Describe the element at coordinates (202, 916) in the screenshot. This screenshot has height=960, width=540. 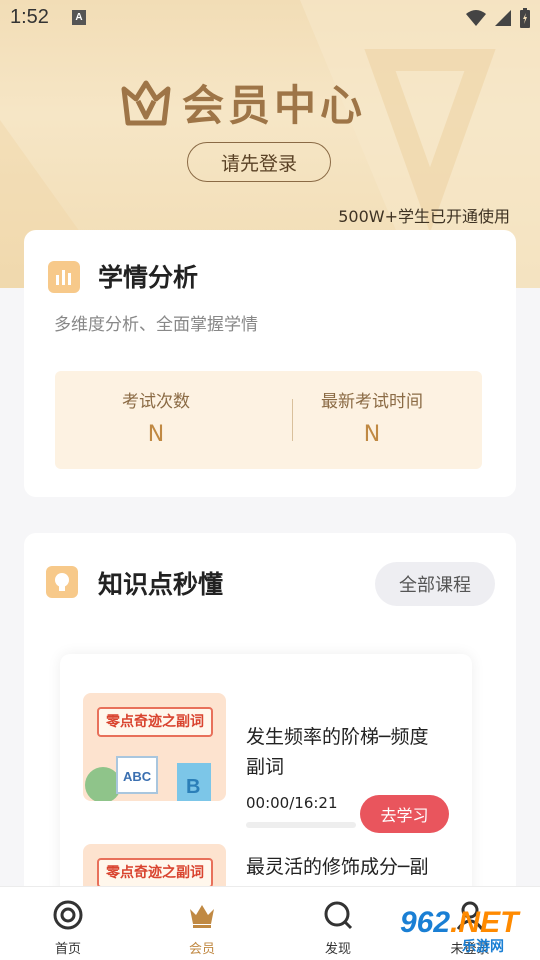
I see `crown-icon` at that location.